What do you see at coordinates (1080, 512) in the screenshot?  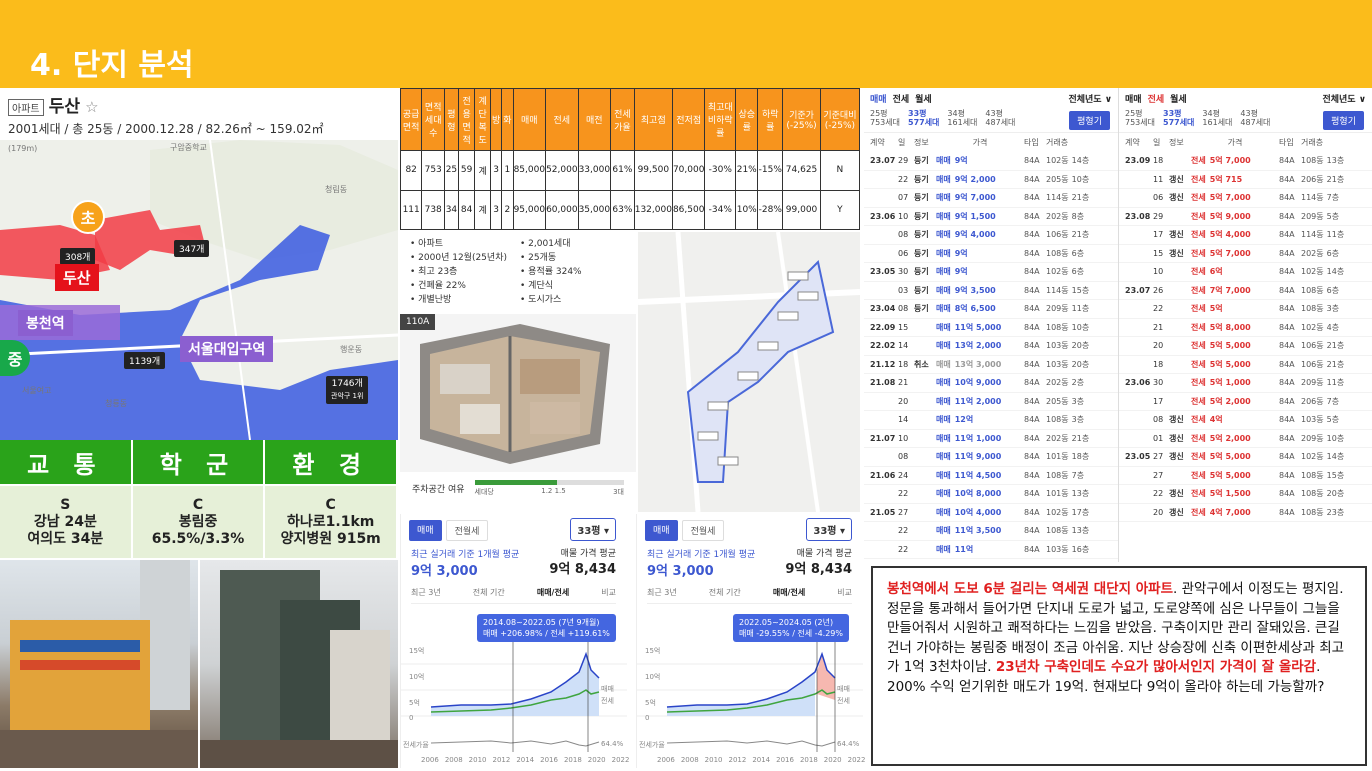 I see `trade-level: 17층` at bounding box center [1080, 512].